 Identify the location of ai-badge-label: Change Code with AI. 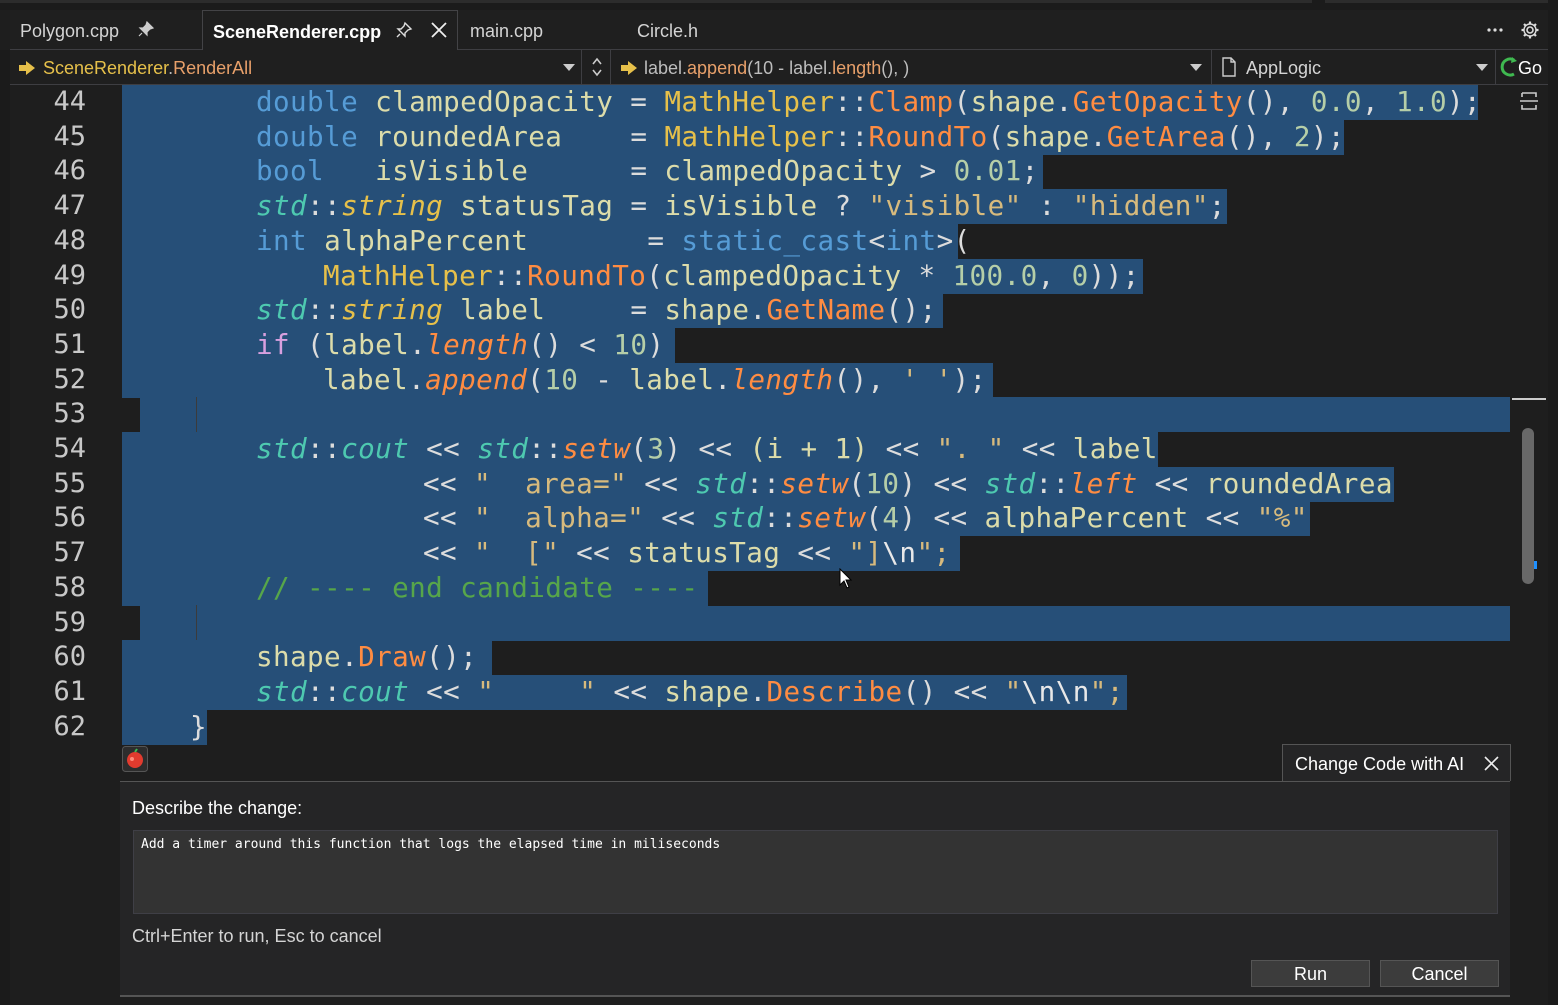
(1380, 764).